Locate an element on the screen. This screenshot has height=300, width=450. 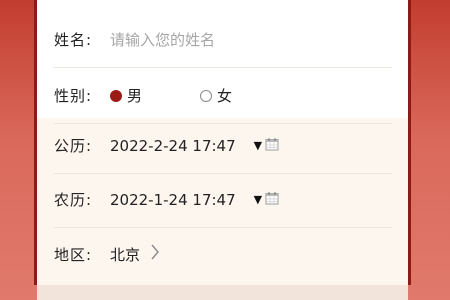
gender-female-label: 女 is located at coordinates (225, 96).